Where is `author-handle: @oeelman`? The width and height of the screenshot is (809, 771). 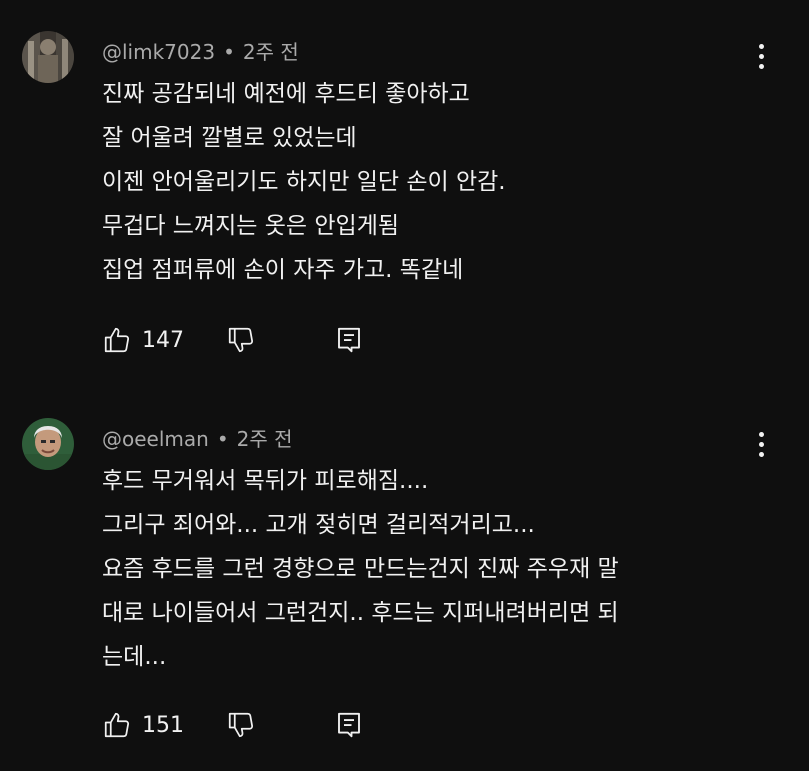 author-handle: @oeelman is located at coordinates (155, 439).